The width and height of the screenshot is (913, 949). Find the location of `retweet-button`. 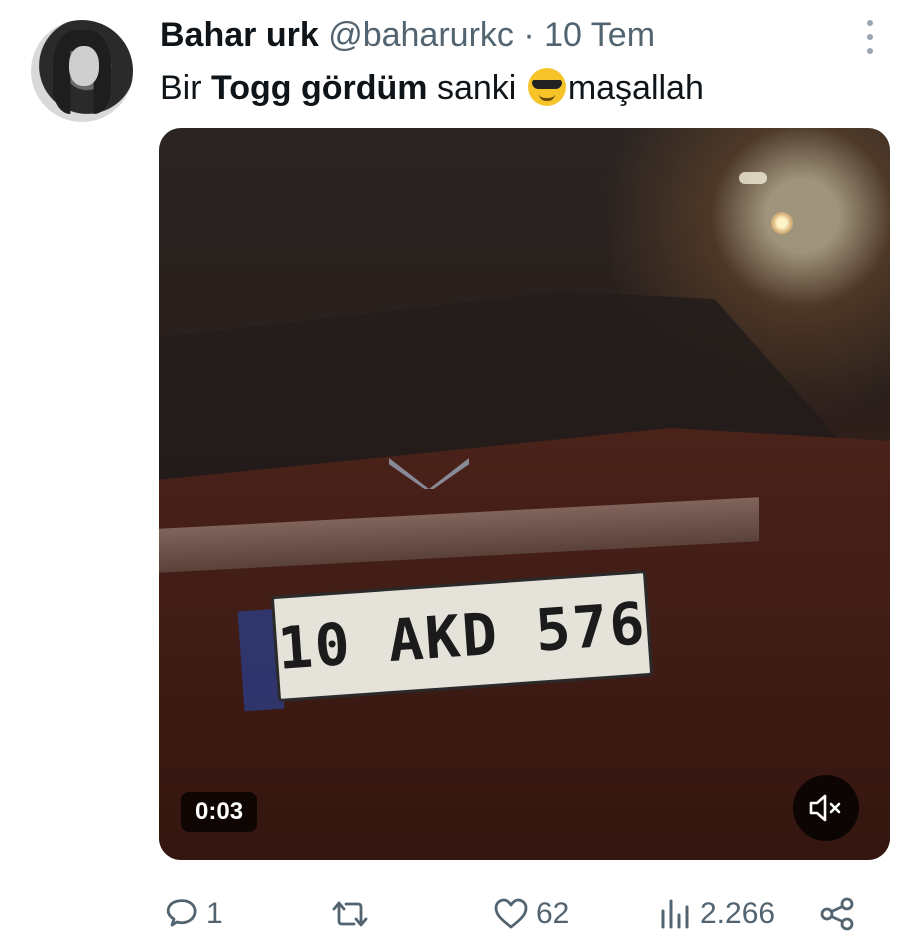

retweet-button is located at coordinates (353, 914).